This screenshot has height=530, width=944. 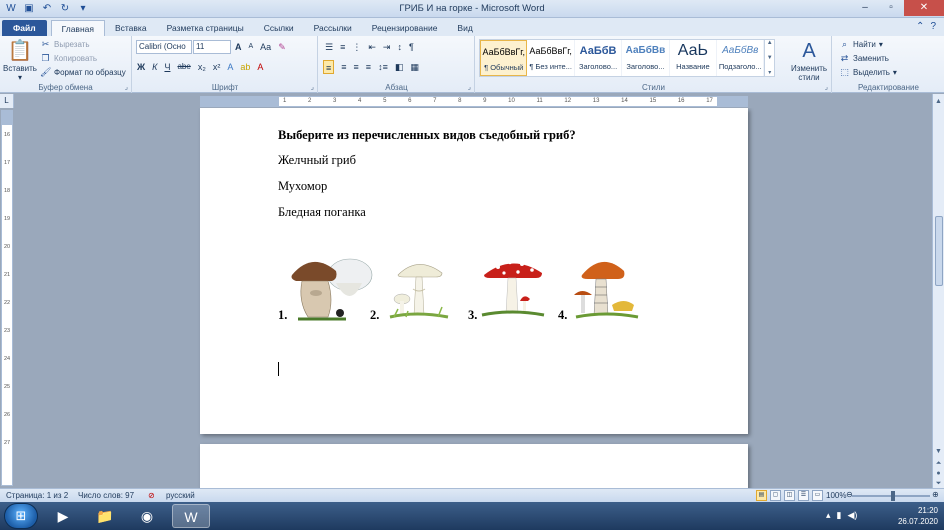 I want to click on clear-format-icon: ✎, so click(x=282, y=47).